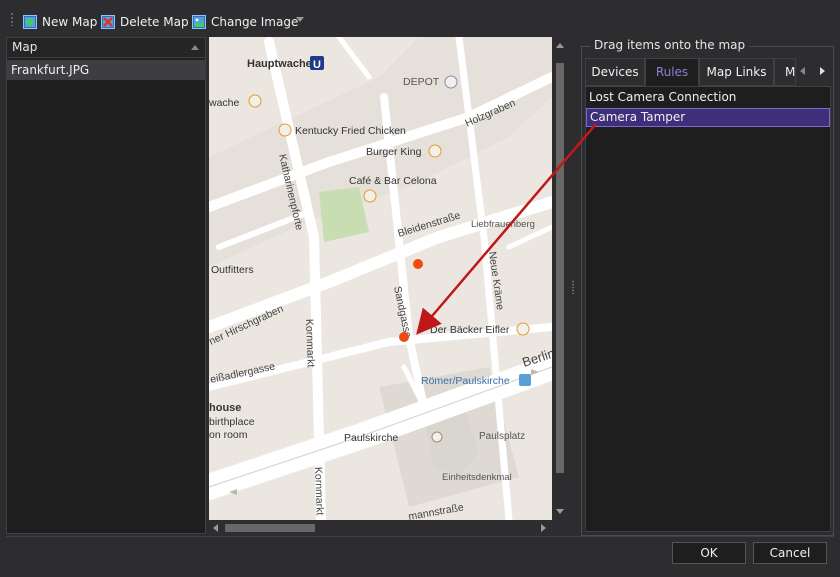 This screenshot has width=840, height=577. Describe the element at coordinates (106, 70) in the screenshot. I see `map-list-item: Frankfurt.JPG` at that location.